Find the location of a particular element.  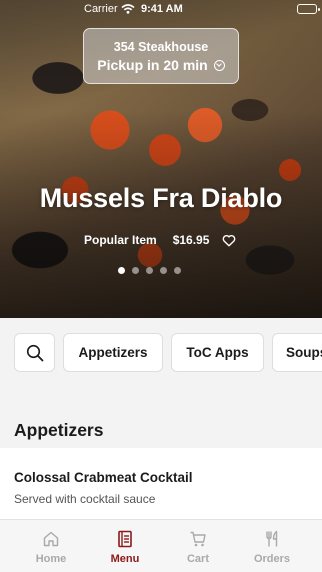

tab-label: Cart is located at coordinates (197, 559).